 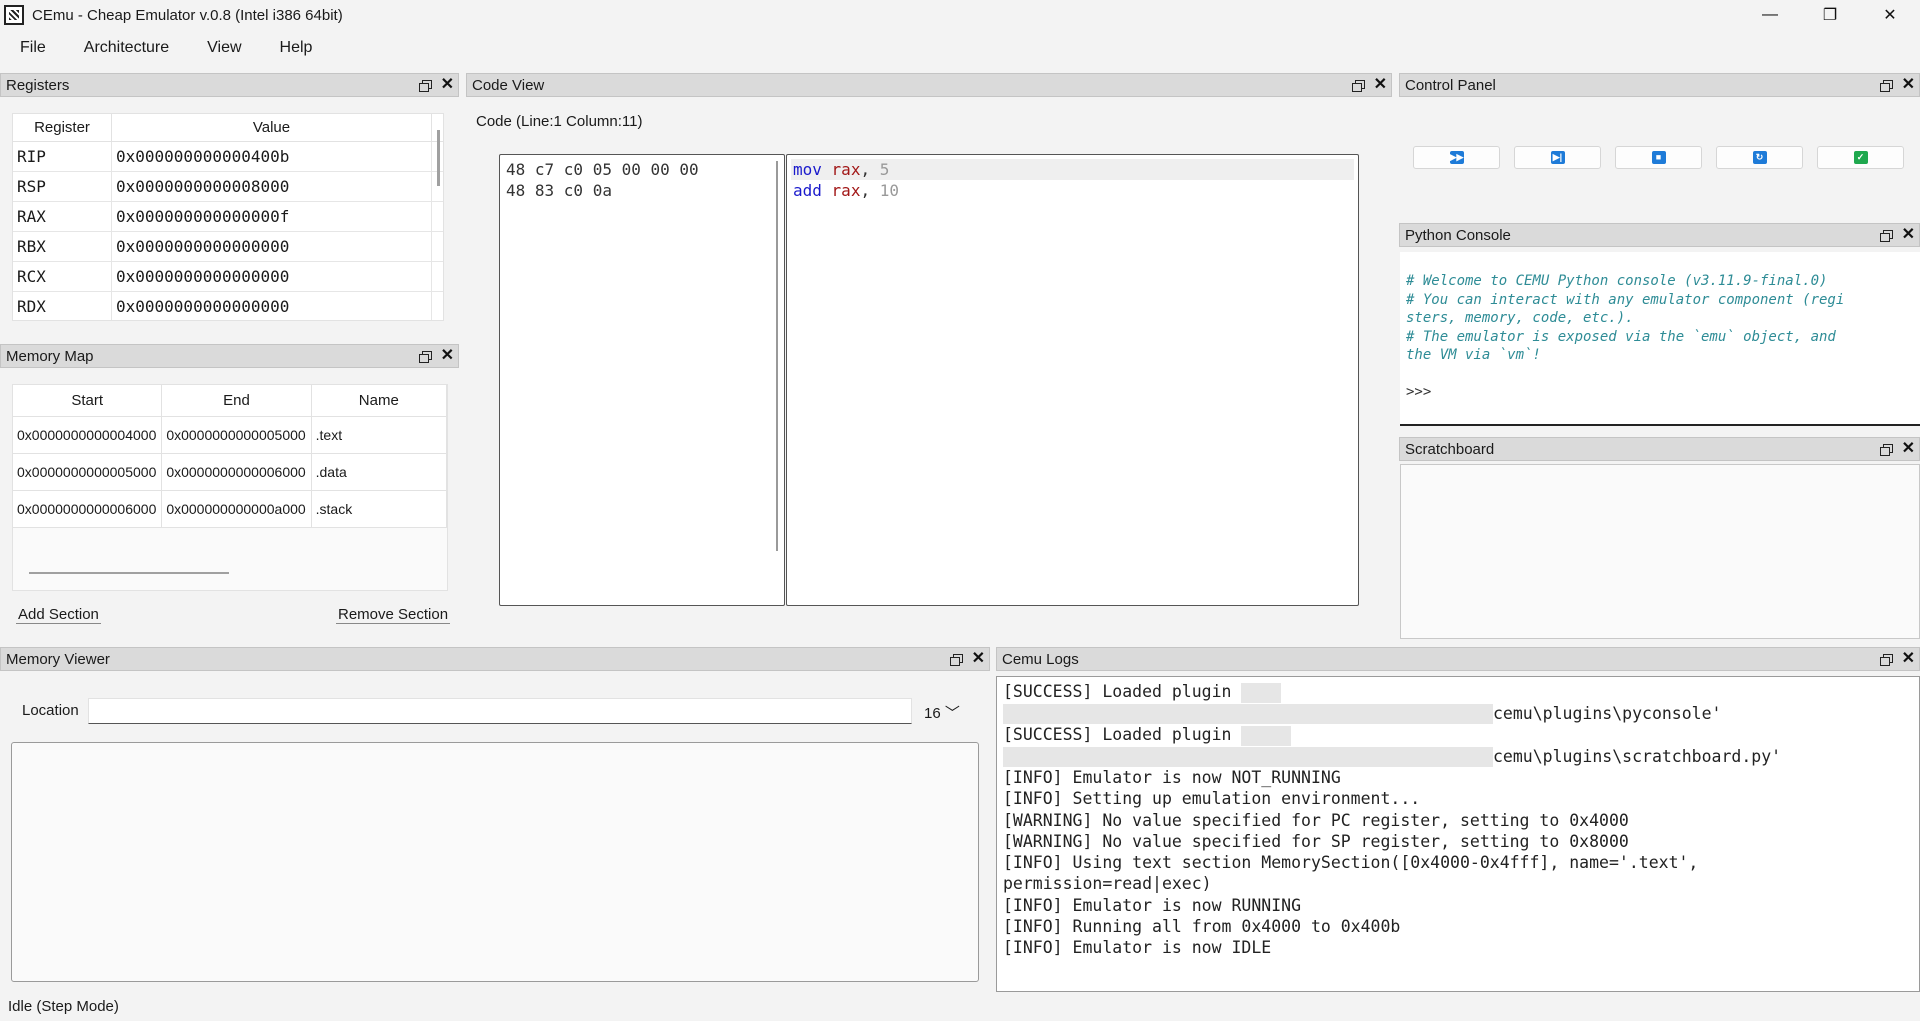 I want to click on menu-help: Help, so click(x=296, y=48).